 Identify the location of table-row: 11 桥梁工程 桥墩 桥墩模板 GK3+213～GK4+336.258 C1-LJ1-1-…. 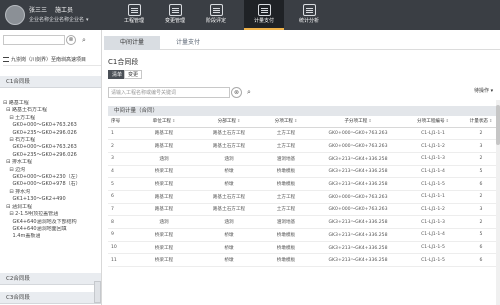
(304, 260).